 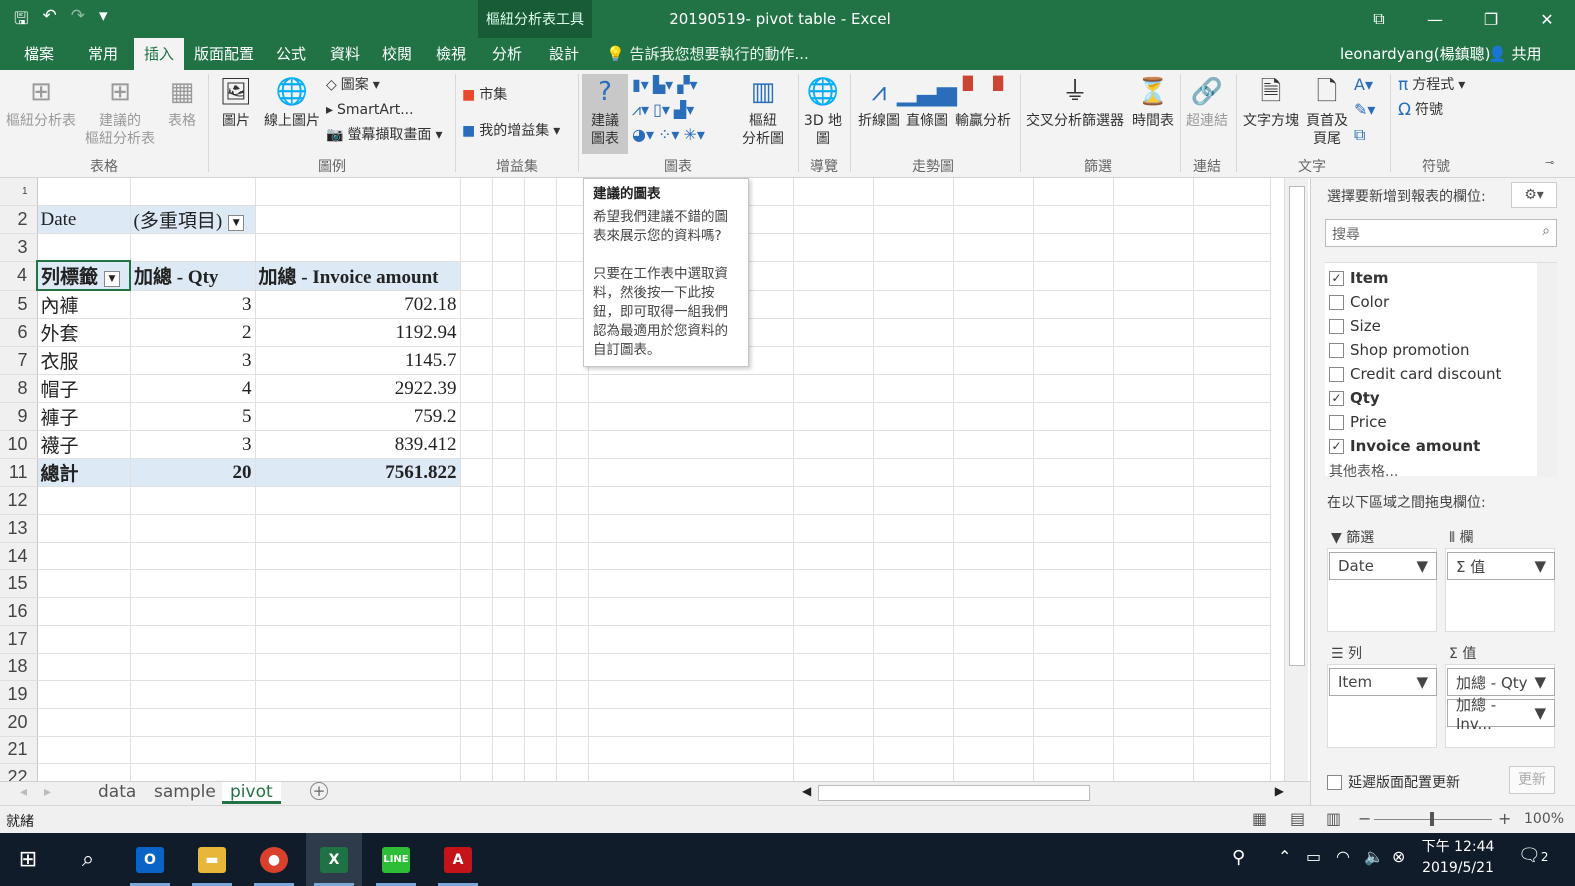 I want to click on zoom-level: 100%, so click(x=1544, y=819).